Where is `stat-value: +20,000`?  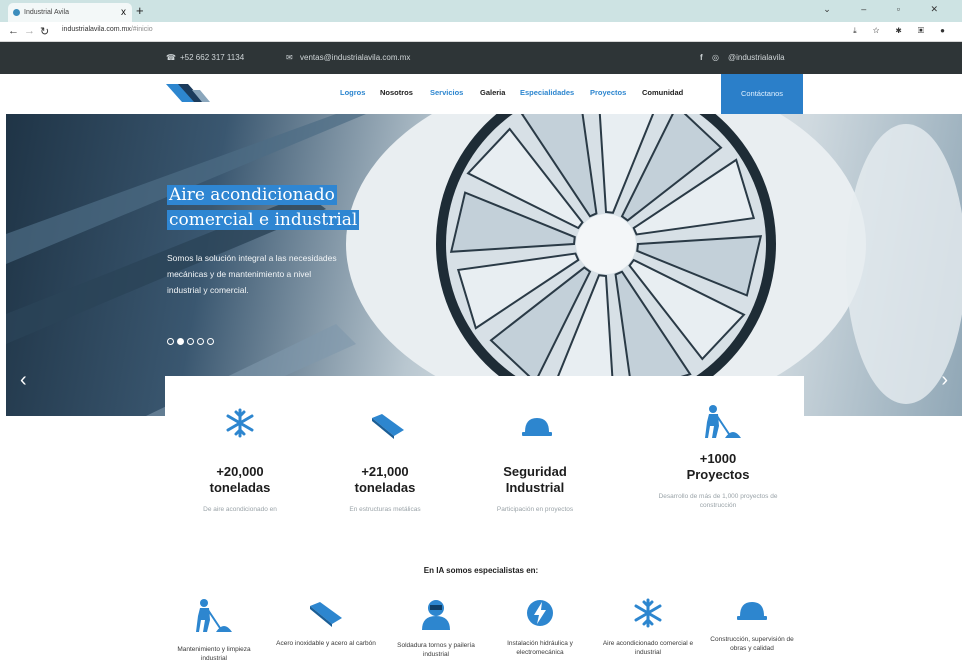
stat-value: +20,000 is located at coordinates (240, 471).